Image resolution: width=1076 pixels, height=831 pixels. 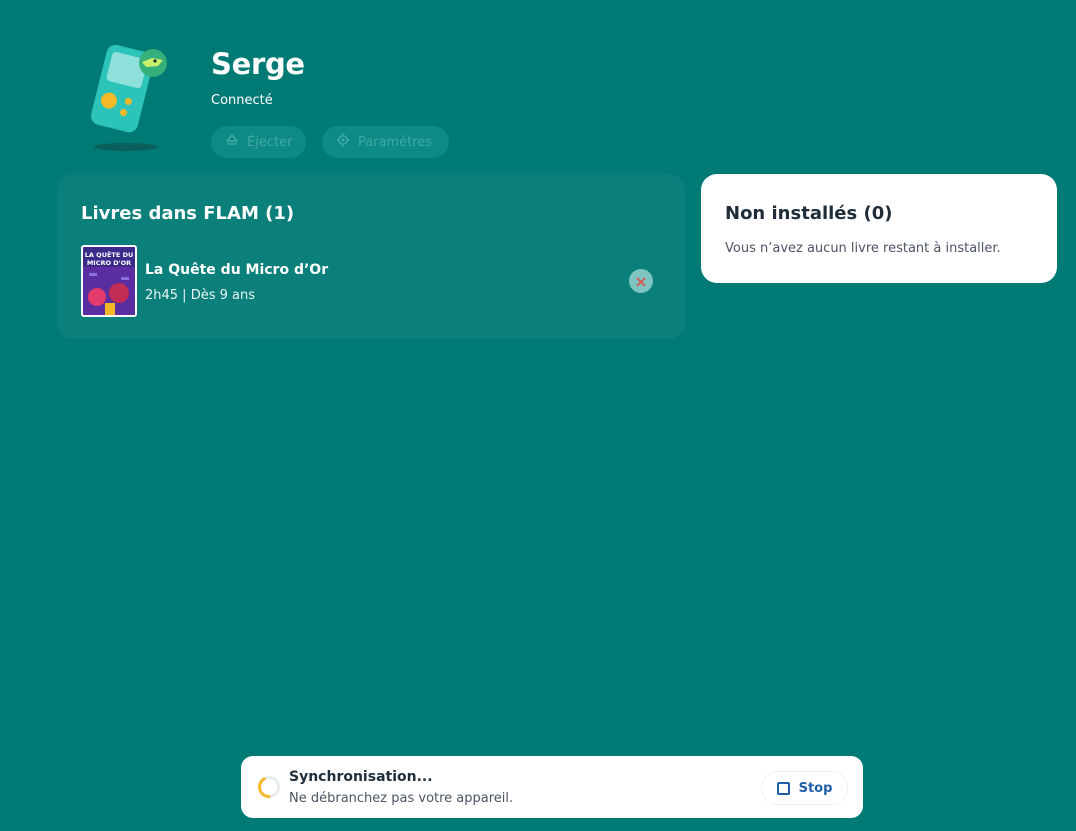 What do you see at coordinates (809, 213) in the screenshot?
I see `pending-books-title: Non installés (0)` at bounding box center [809, 213].